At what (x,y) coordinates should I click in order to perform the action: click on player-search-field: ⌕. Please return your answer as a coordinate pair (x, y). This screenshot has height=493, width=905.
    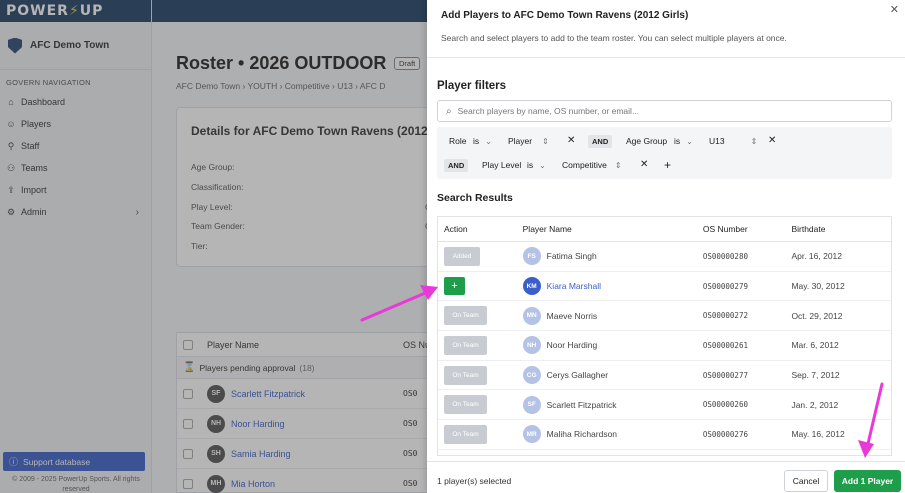
    Looking at the image, I should click on (664, 111).